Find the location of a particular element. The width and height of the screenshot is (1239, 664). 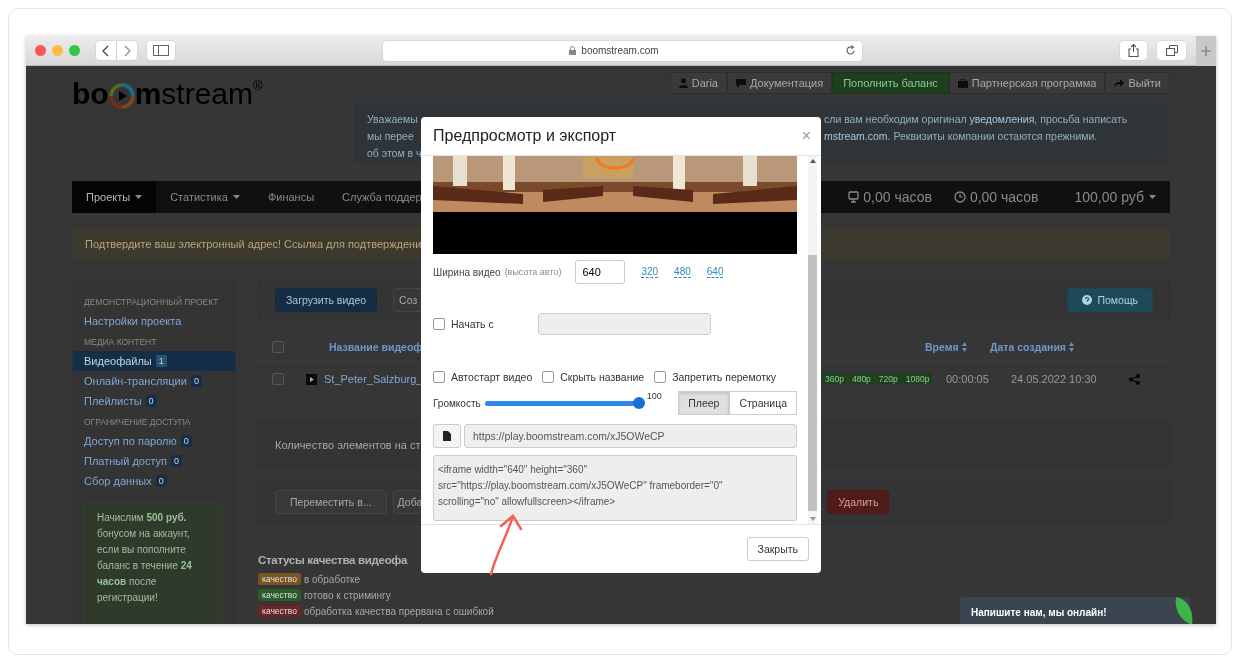

share-button is located at coordinates (1134, 50).